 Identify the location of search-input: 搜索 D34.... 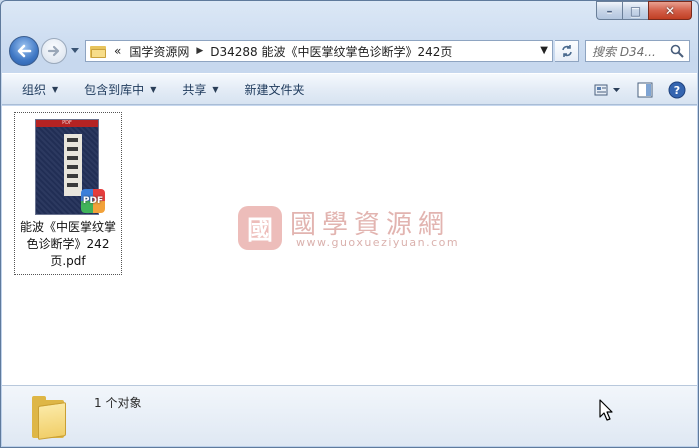
(624, 51).